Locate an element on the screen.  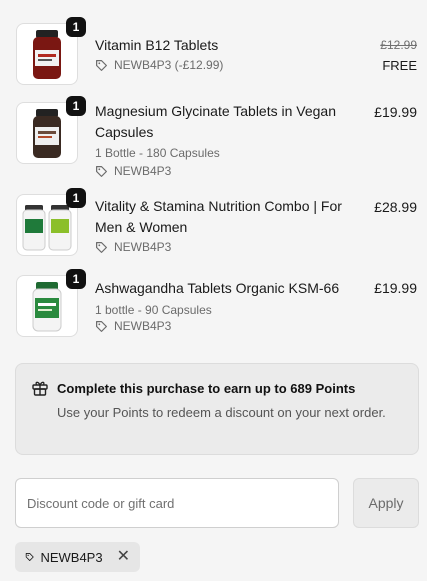
apply-button: Apply is located at coordinates (386, 503).